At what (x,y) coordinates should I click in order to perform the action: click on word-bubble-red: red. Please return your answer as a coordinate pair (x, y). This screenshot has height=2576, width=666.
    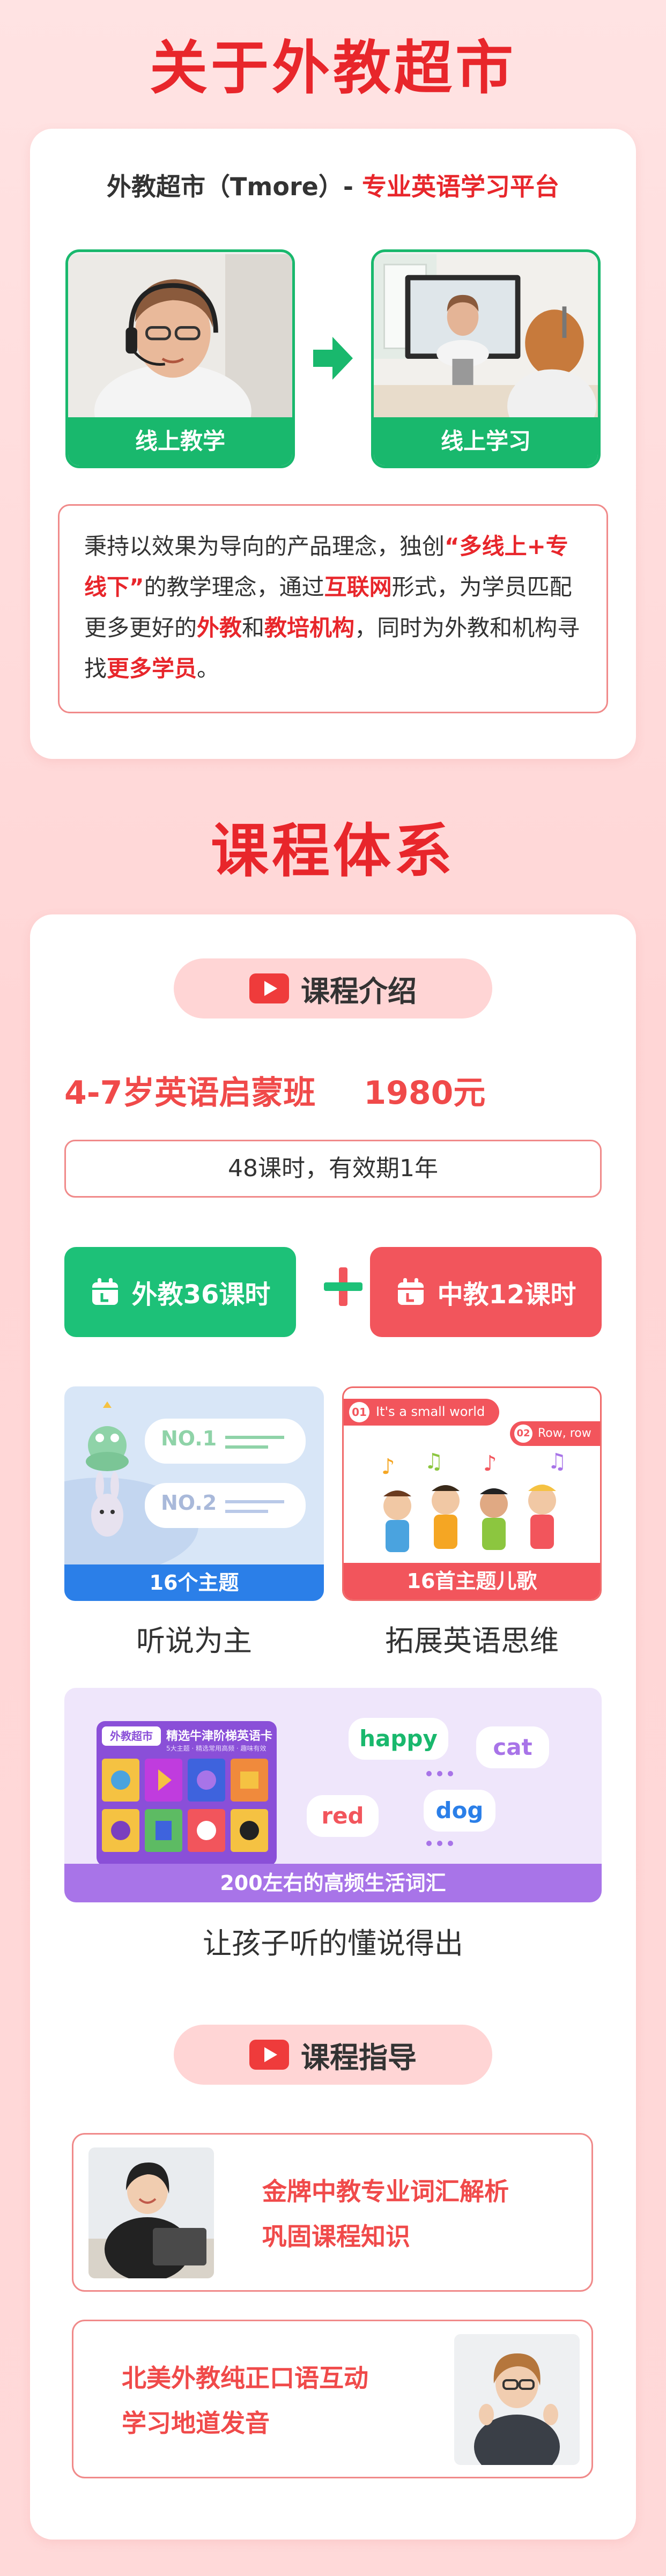
    Looking at the image, I should click on (343, 1816).